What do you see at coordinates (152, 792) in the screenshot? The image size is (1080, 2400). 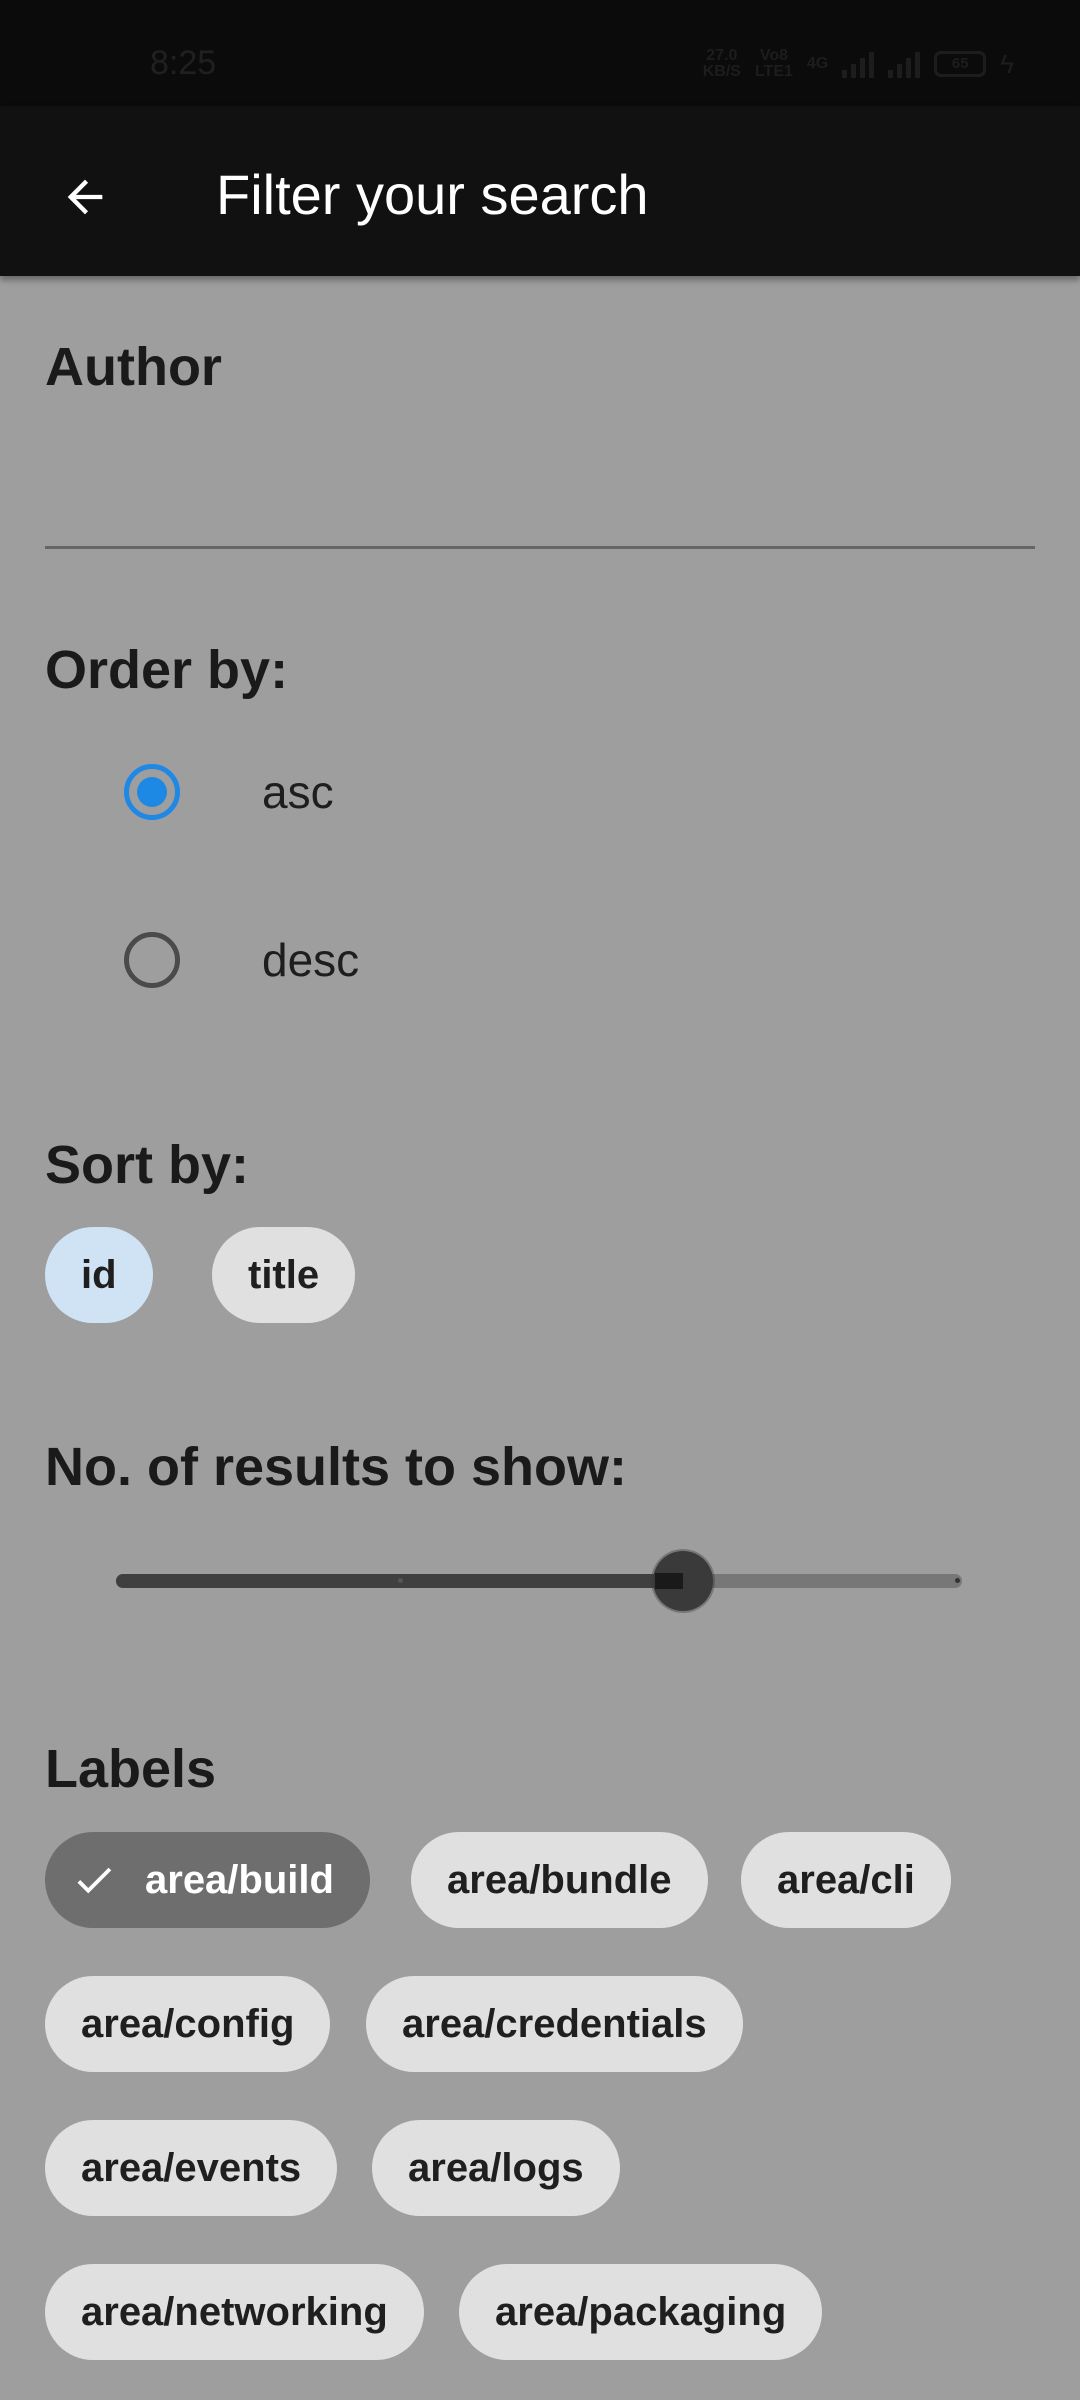 I see `radio-asc` at bounding box center [152, 792].